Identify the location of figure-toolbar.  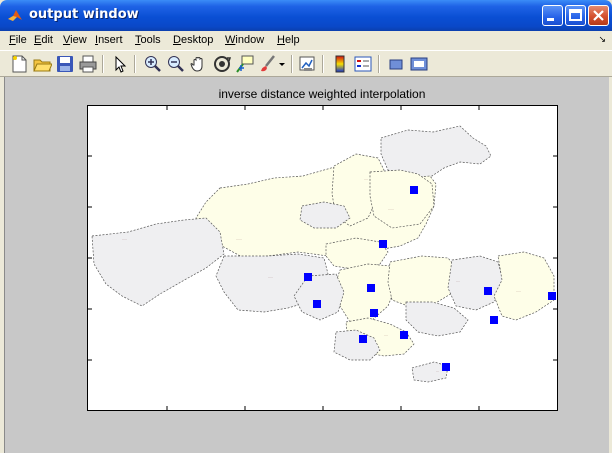
(306, 63).